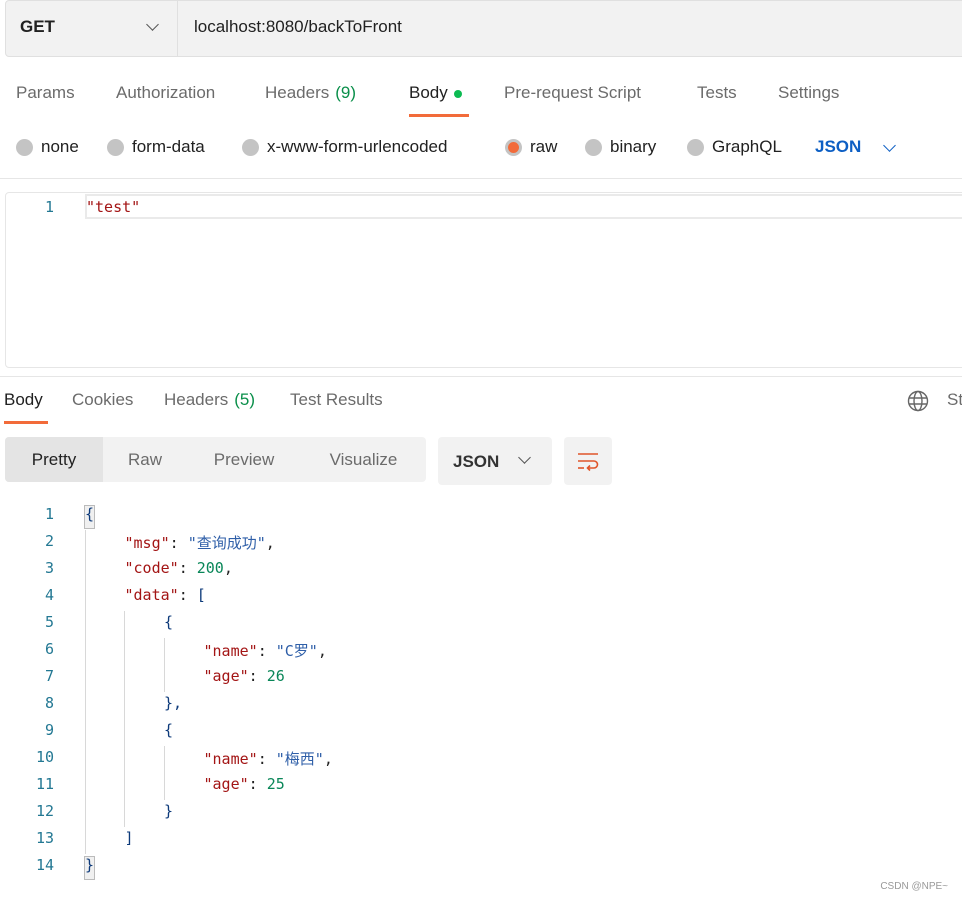 This screenshot has width=962, height=900. Describe the element at coordinates (275, 784) in the screenshot. I see `code-token: 25` at that location.